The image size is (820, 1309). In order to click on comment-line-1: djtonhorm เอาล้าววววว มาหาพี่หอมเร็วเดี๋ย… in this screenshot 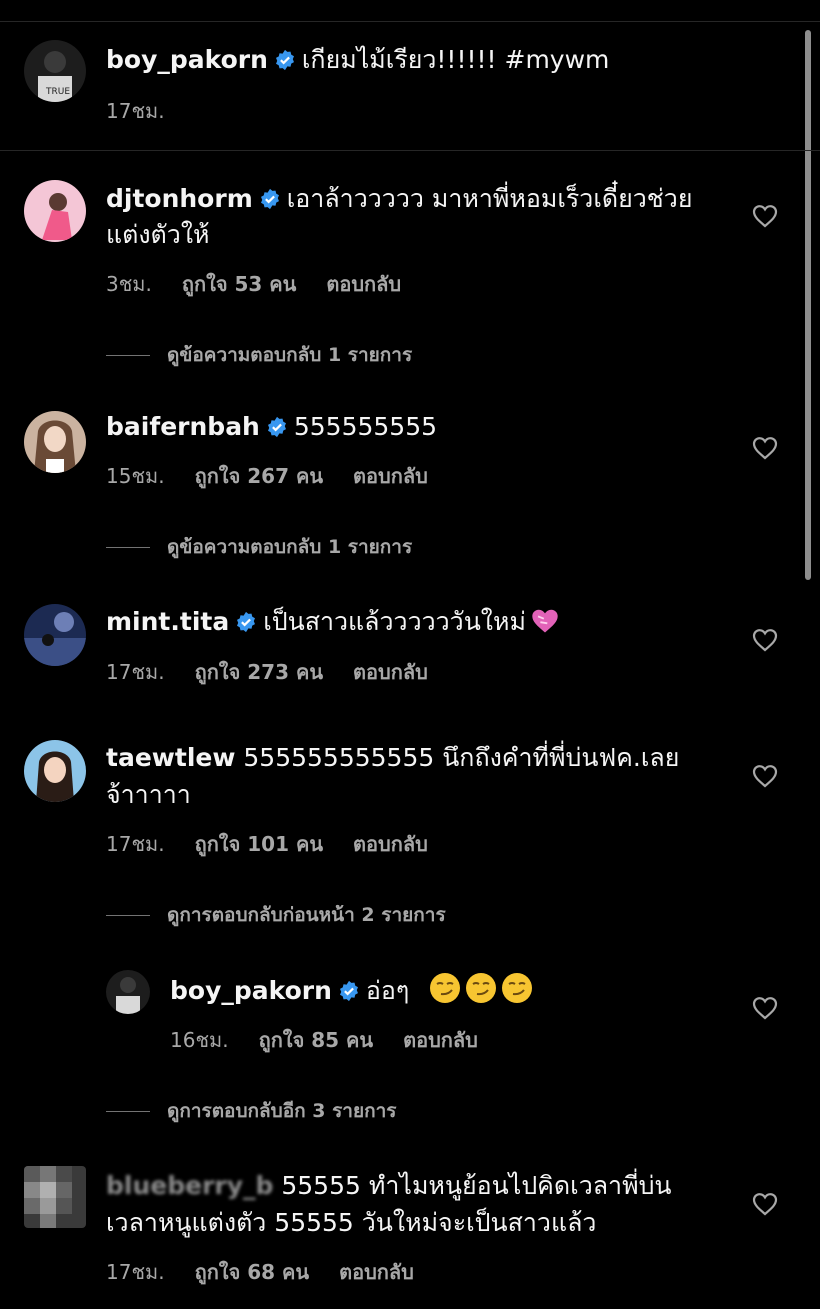, I will do `click(399, 200)`.